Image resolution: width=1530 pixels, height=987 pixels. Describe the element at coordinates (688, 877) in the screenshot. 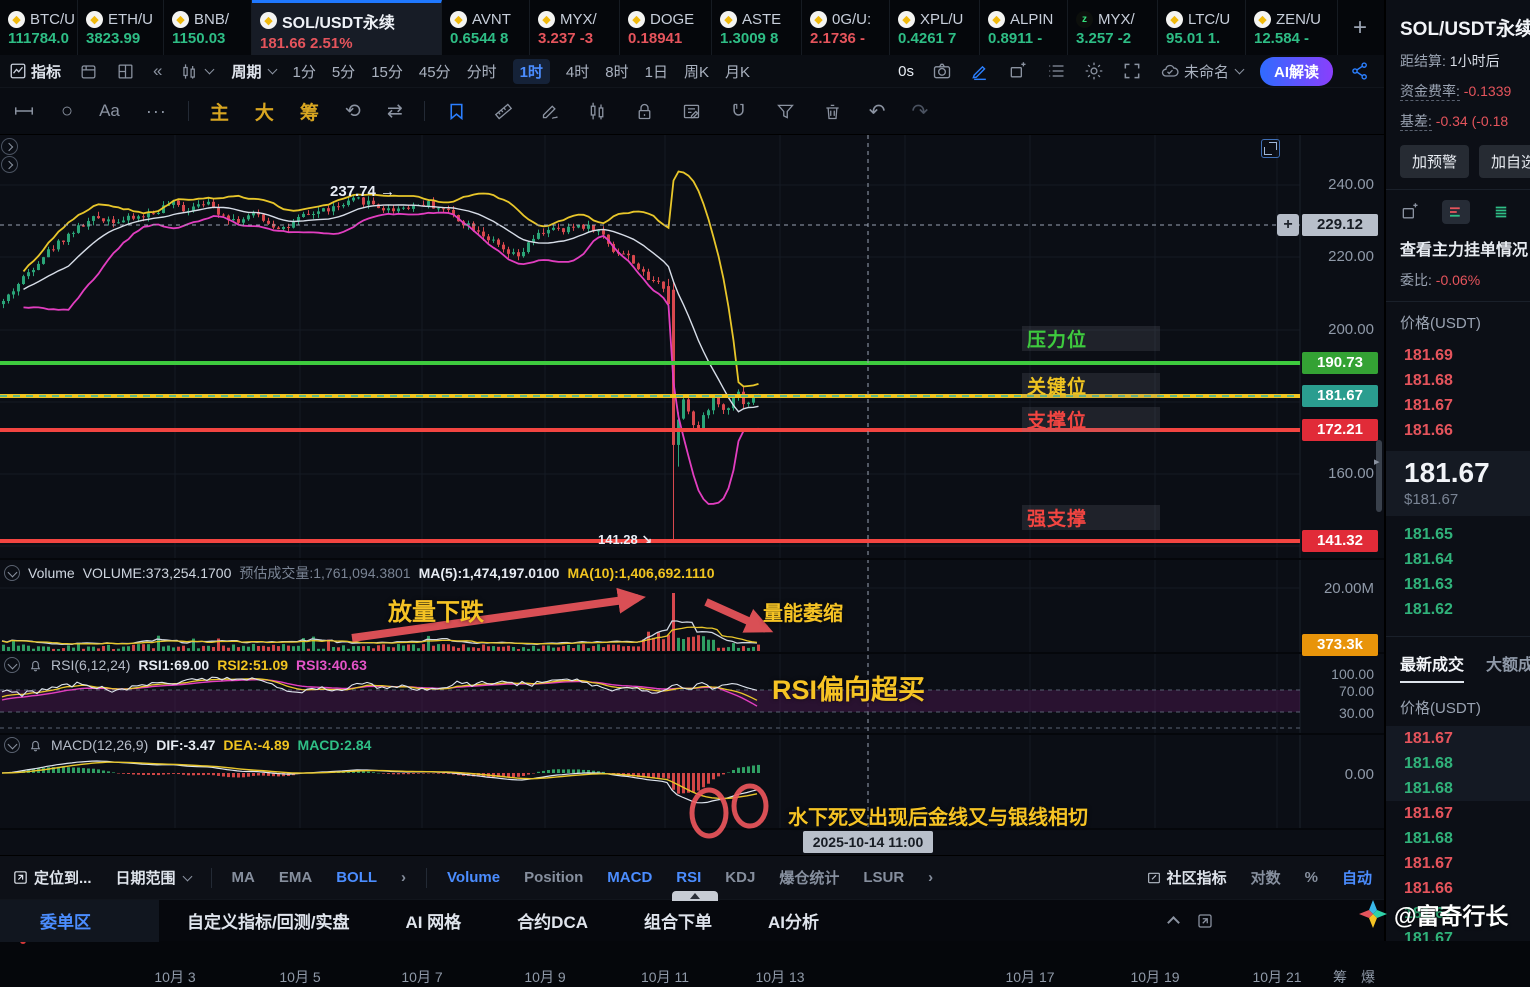

I see `bottom-item-11: RSI` at that location.